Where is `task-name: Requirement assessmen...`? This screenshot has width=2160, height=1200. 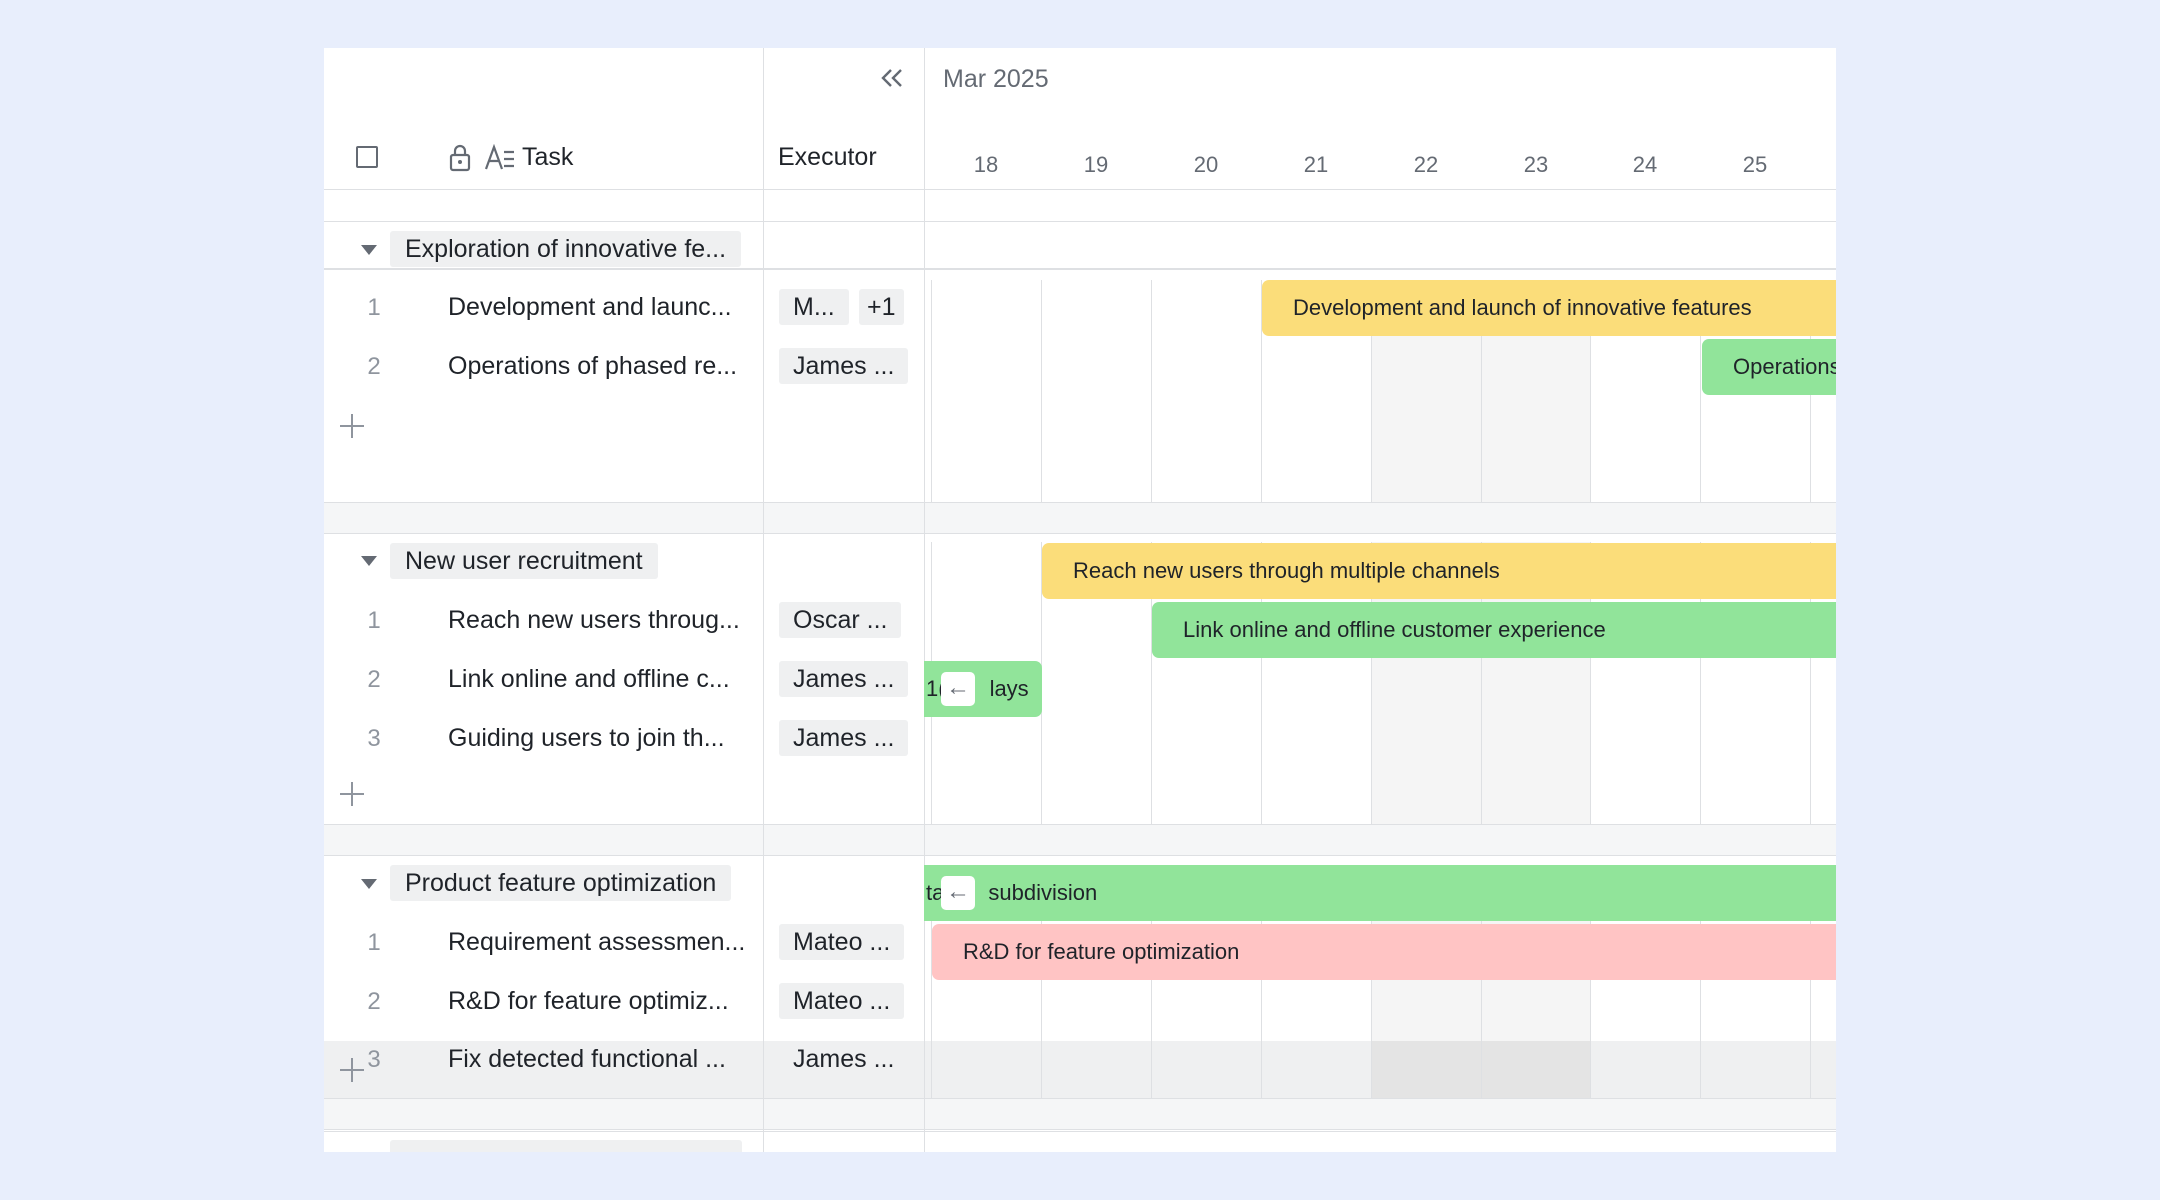 task-name: Requirement assessmen... is located at coordinates (596, 942).